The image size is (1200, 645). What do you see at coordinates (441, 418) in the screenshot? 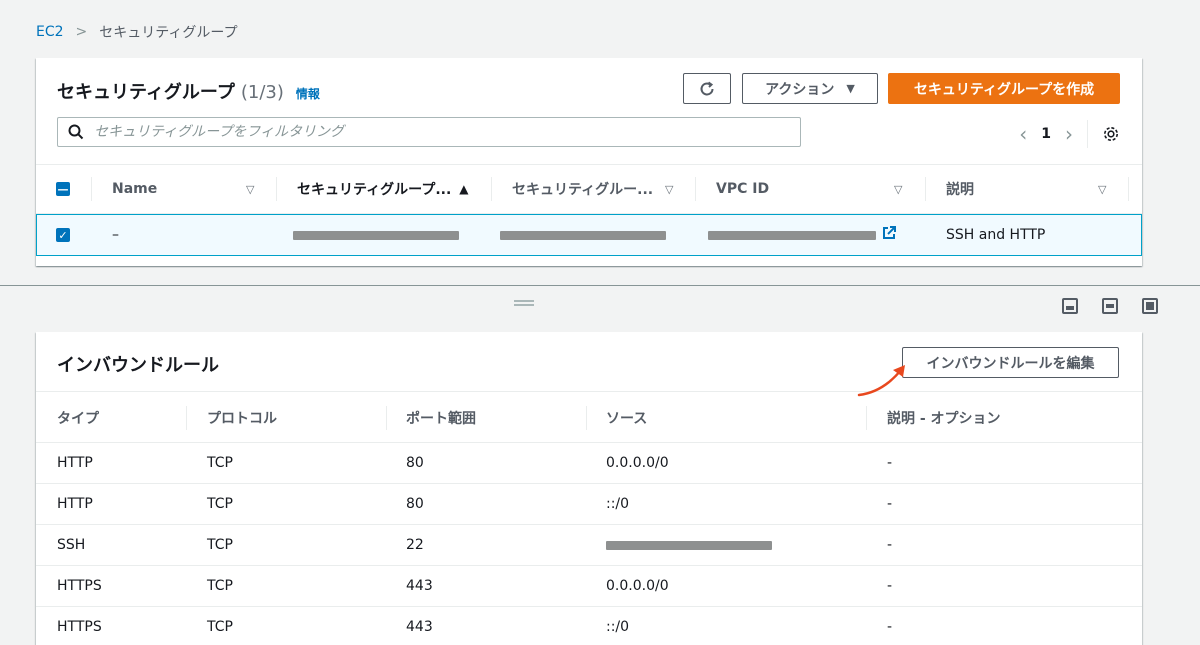
I see `column-header-port-range: ポート範囲` at bounding box center [441, 418].